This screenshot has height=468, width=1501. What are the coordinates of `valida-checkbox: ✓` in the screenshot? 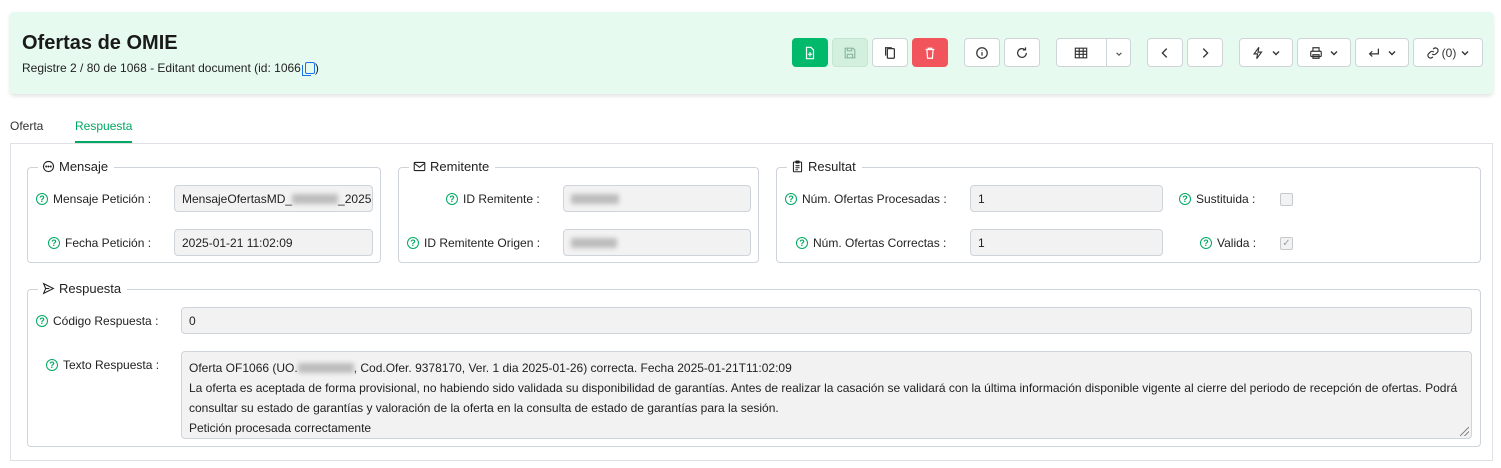 It's located at (1286, 243).